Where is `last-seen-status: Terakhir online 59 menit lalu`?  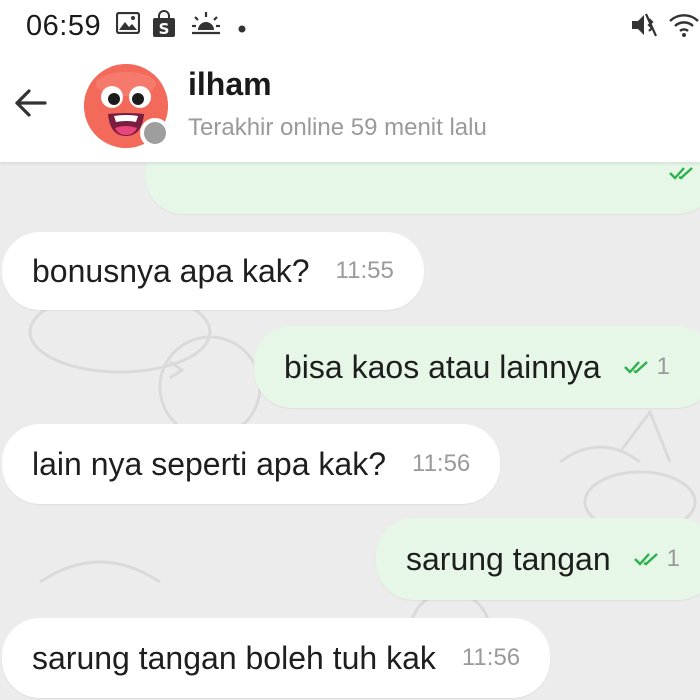
last-seen-status: Terakhir online 59 menit lalu is located at coordinates (337, 127).